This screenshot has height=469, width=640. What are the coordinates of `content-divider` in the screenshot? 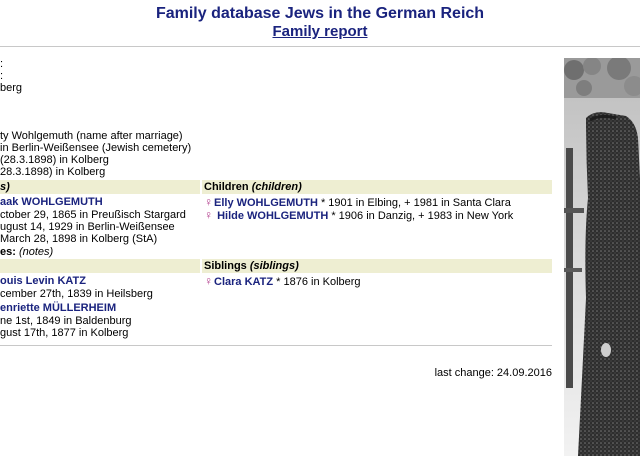 It's located at (276, 345).